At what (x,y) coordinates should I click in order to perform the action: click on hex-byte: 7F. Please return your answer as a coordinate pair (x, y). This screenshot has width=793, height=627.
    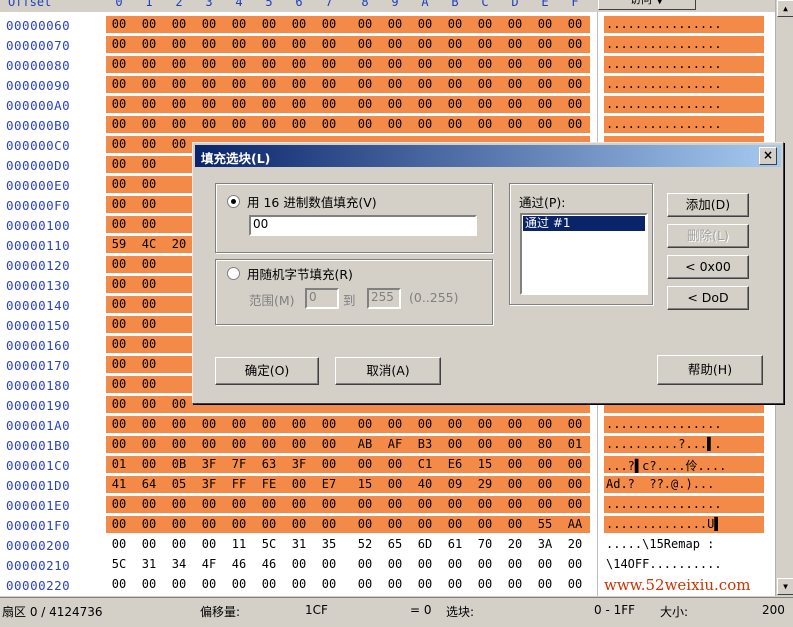
    Looking at the image, I should click on (239, 464).